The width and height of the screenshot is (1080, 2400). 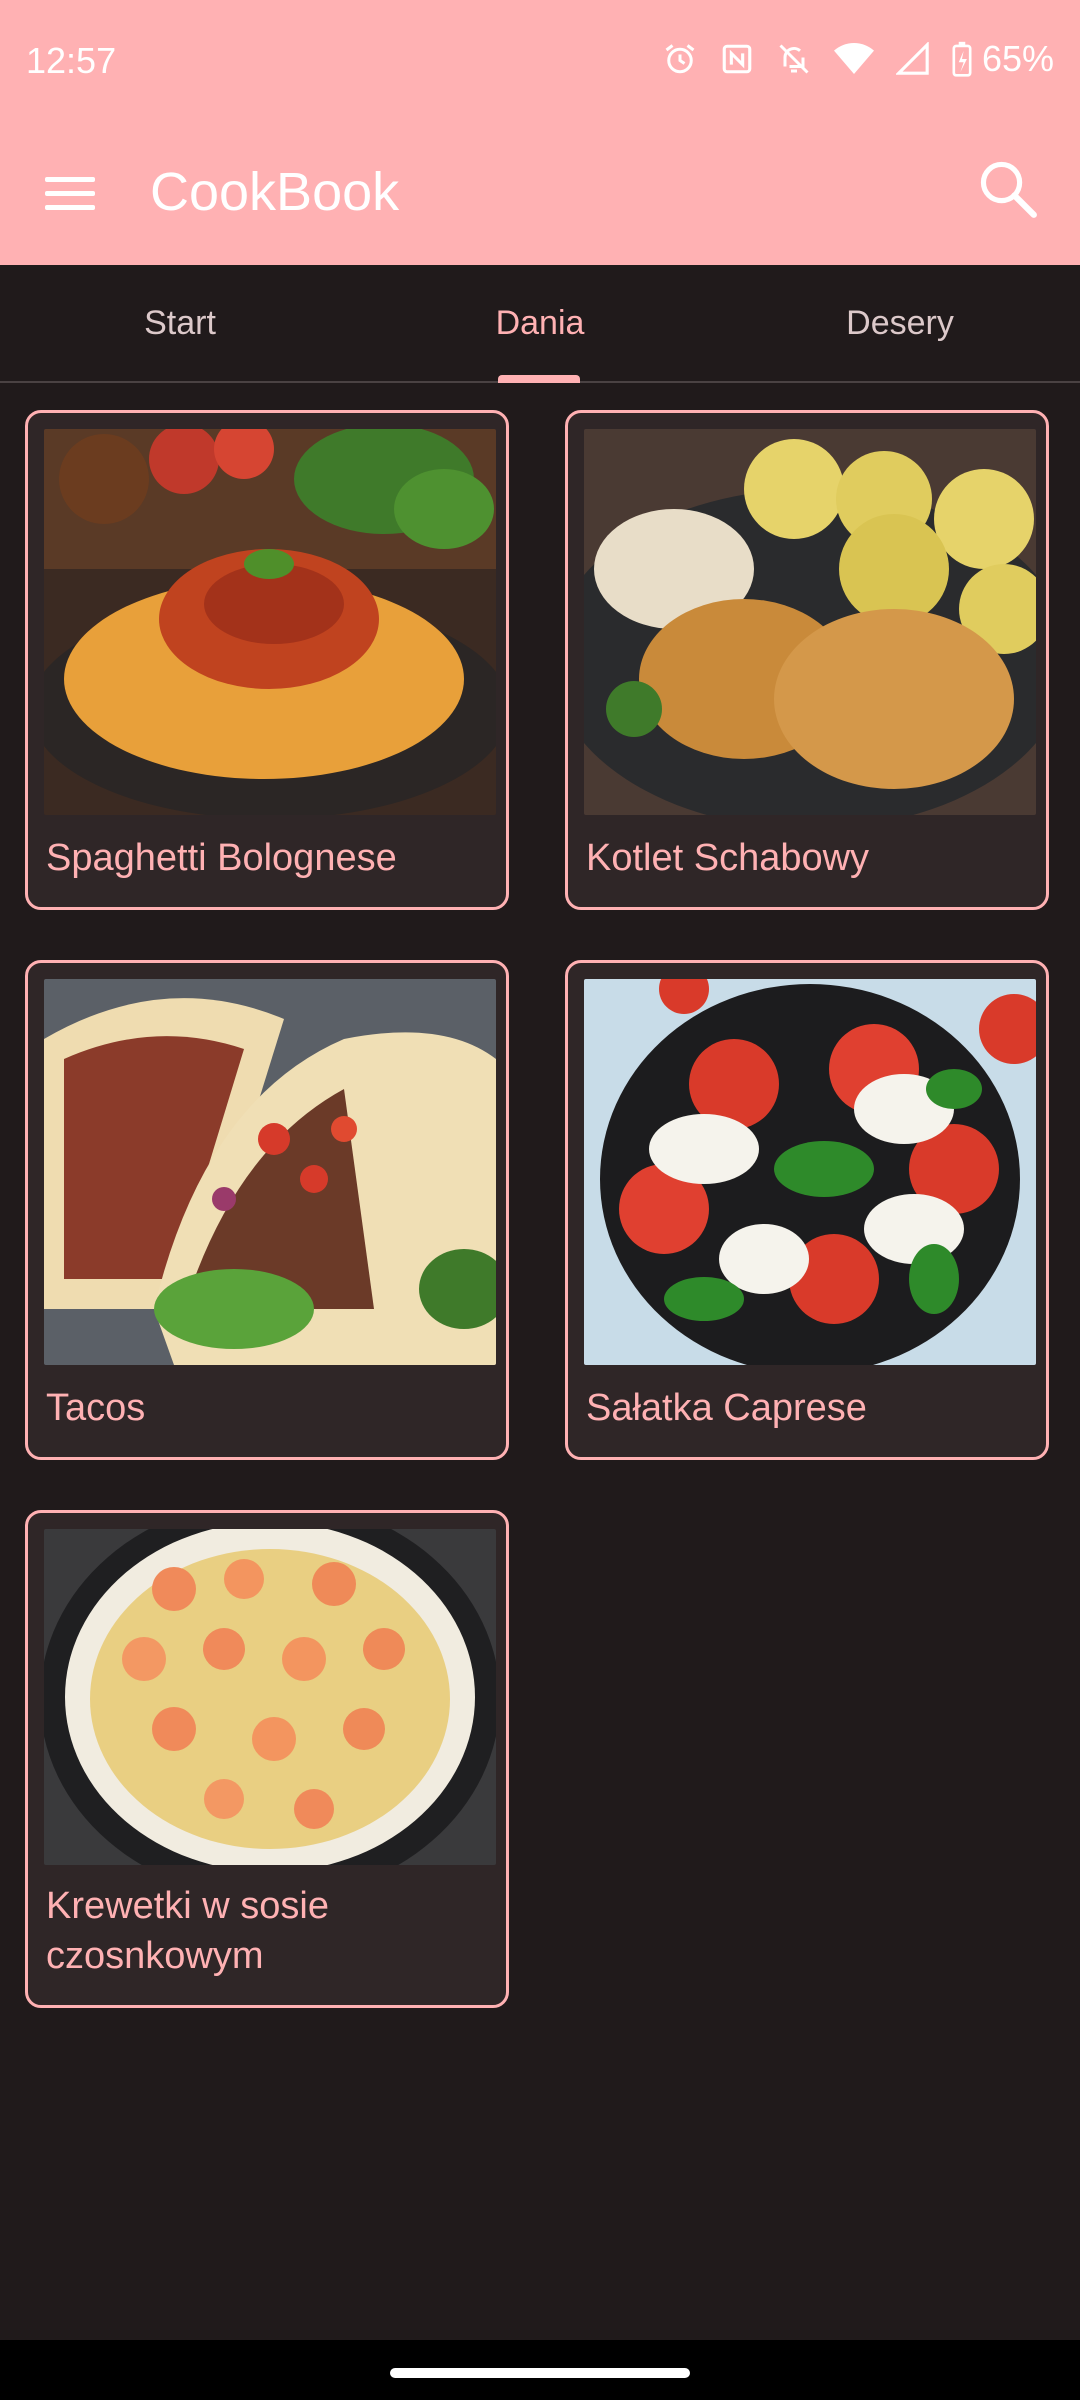 I want to click on status-bar: 12:57 65%, so click(x=540, y=62).